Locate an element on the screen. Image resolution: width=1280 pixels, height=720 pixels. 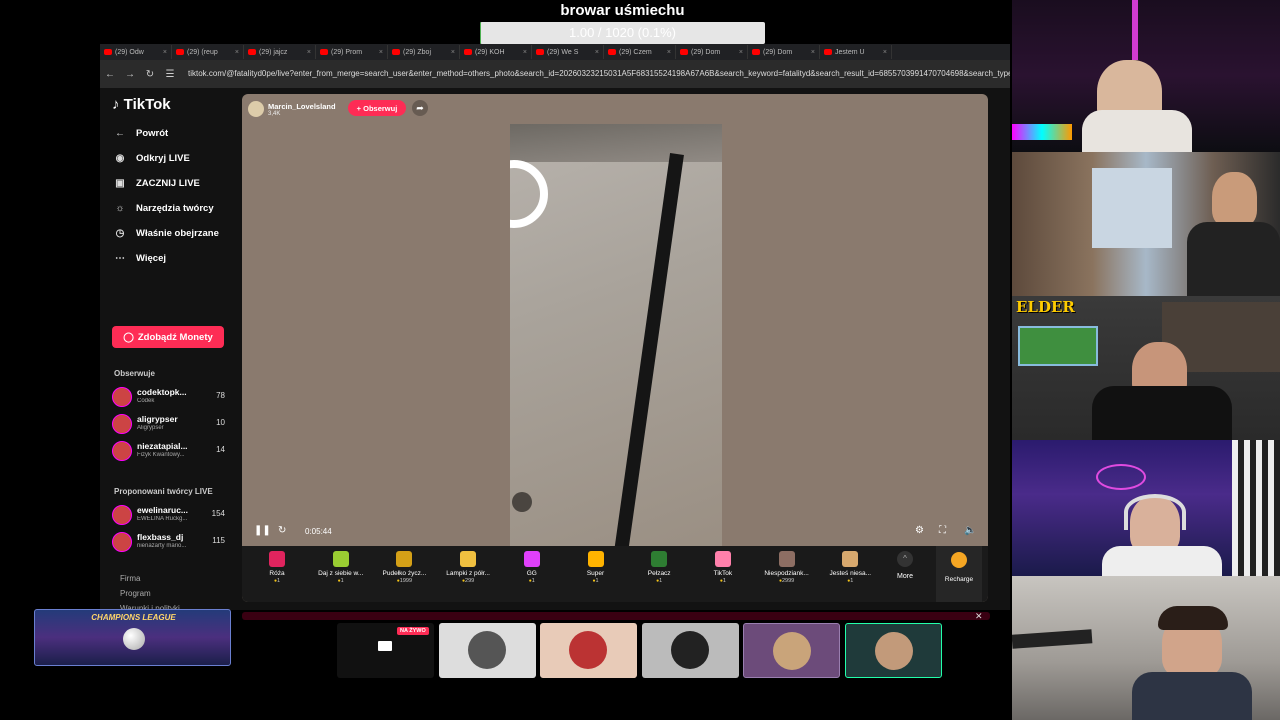
recharge-label: Recharge is located at coordinates (959, 579).